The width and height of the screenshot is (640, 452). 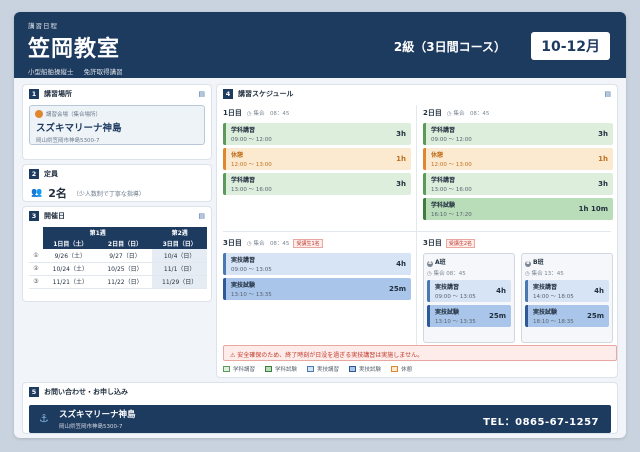 What do you see at coordinates (51, 174) in the screenshot?
I see `section-title: 定員` at bounding box center [51, 174].